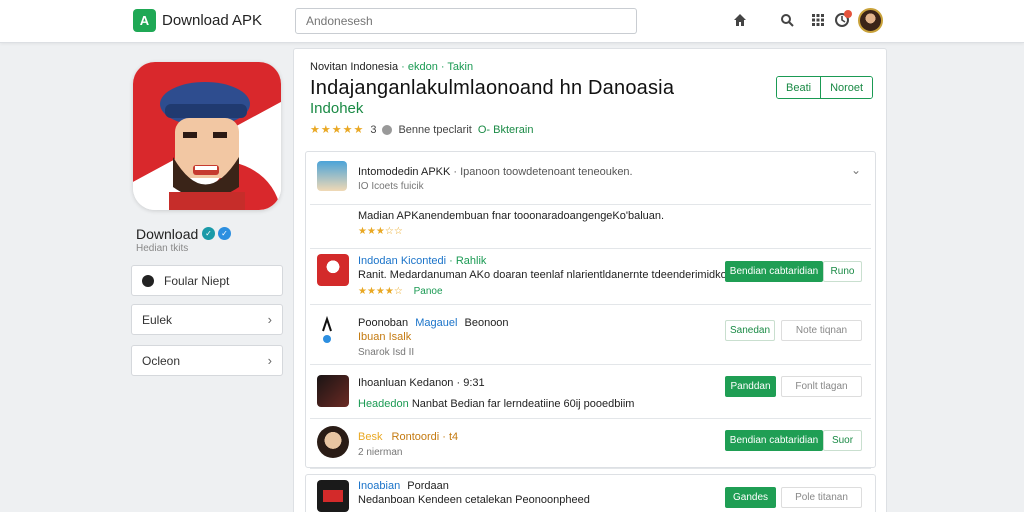 Image resolution: width=1024 pixels, height=512 pixels. Describe the element at coordinates (212, 20) in the screenshot. I see `site-title: Download APK` at that location.